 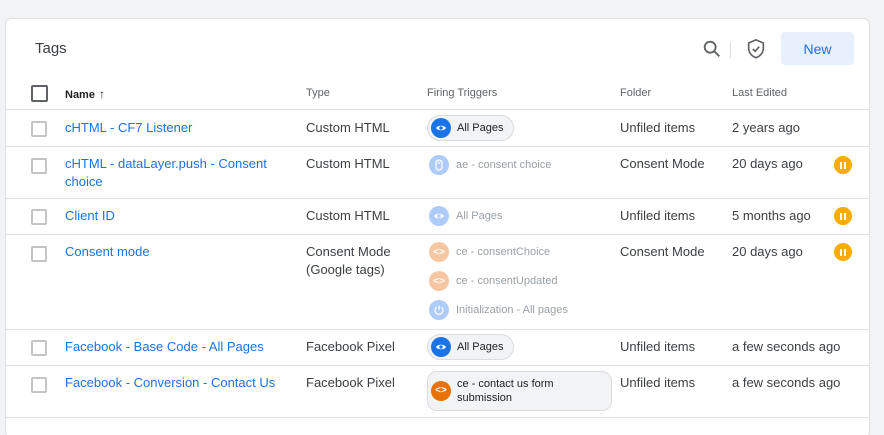 I want to click on tag-name-link: Facebook - Base Code - All Pages, so click(x=177, y=347).